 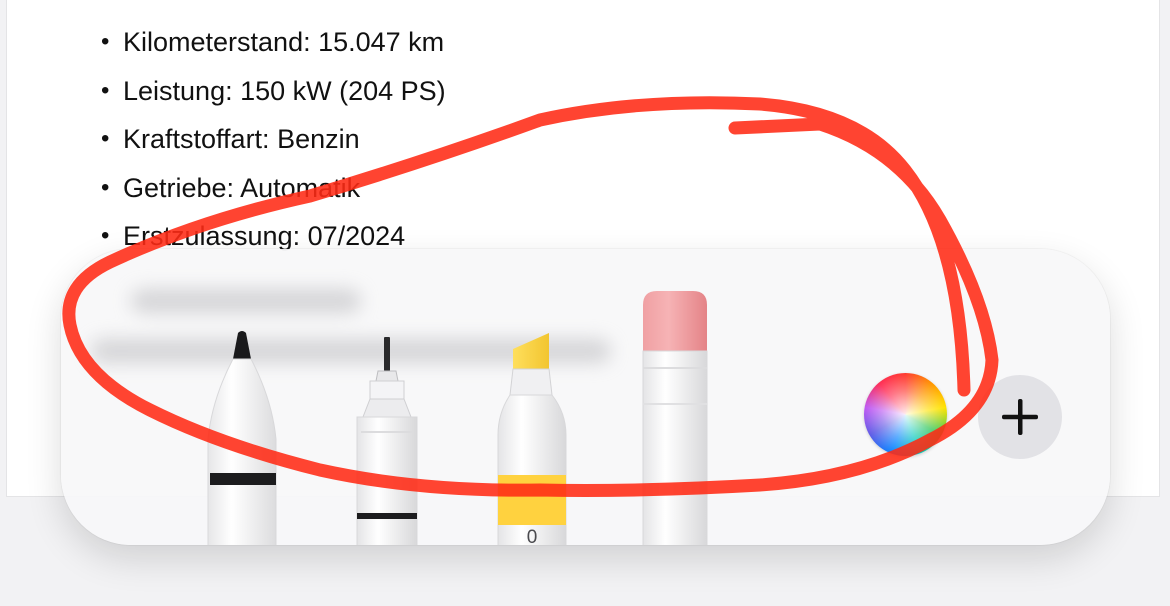 What do you see at coordinates (532, 536) in the screenshot?
I see `highlighter-width-label: 0` at bounding box center [532, 536].